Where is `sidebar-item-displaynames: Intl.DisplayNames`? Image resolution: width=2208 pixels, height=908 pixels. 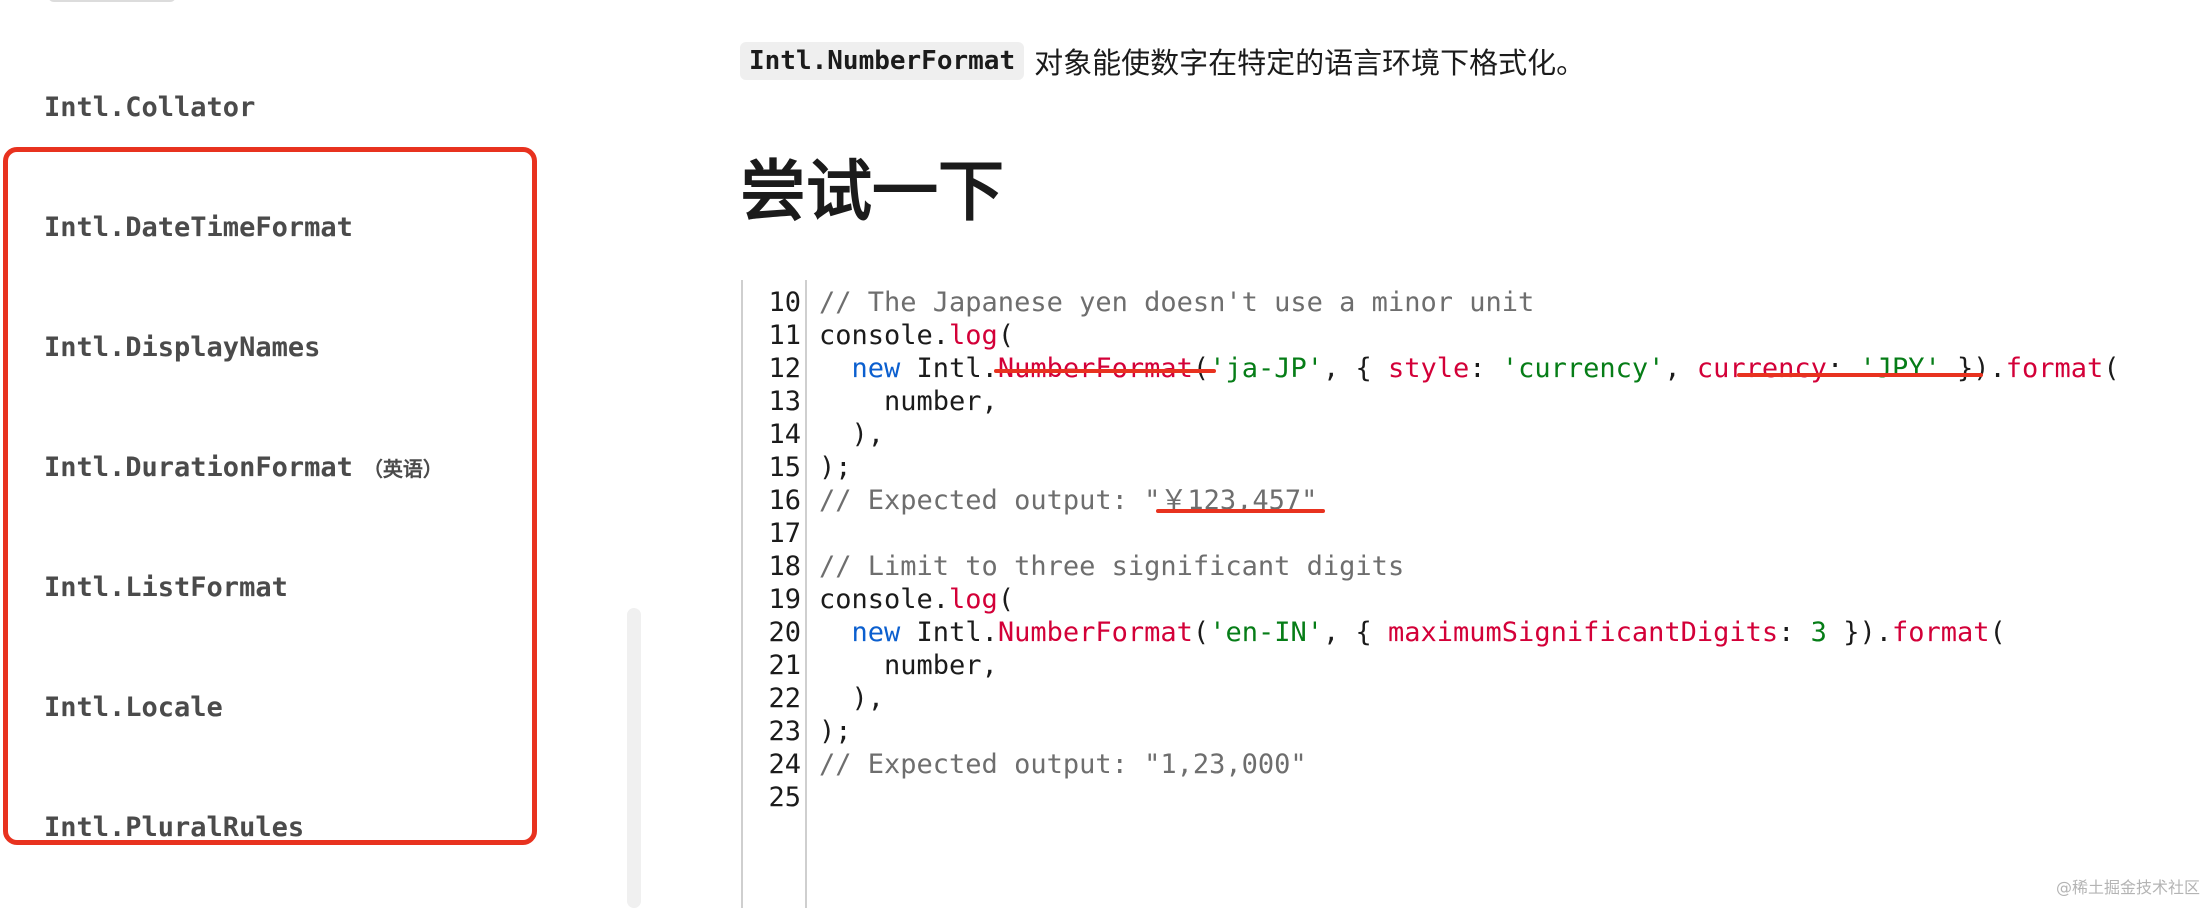 sidebar-item-displaynames: Intl.DisplayNames is located at coordinates (182, 348).